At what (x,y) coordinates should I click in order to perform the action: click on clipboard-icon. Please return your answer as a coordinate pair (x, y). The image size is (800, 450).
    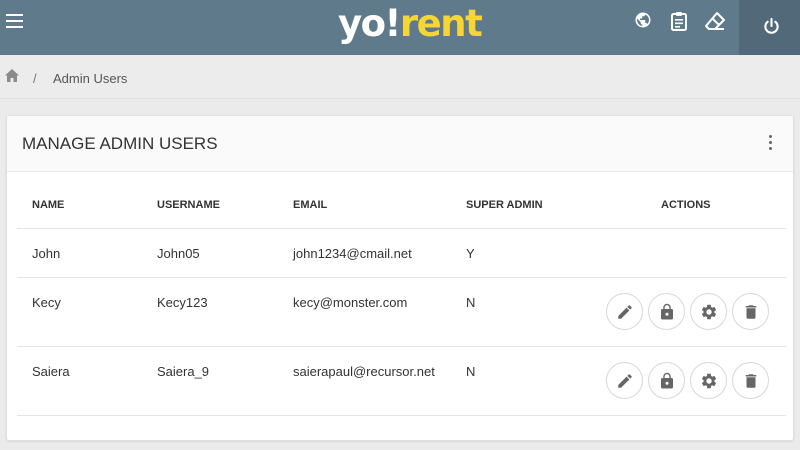
    Looking at the image, I should click on (681, 22).